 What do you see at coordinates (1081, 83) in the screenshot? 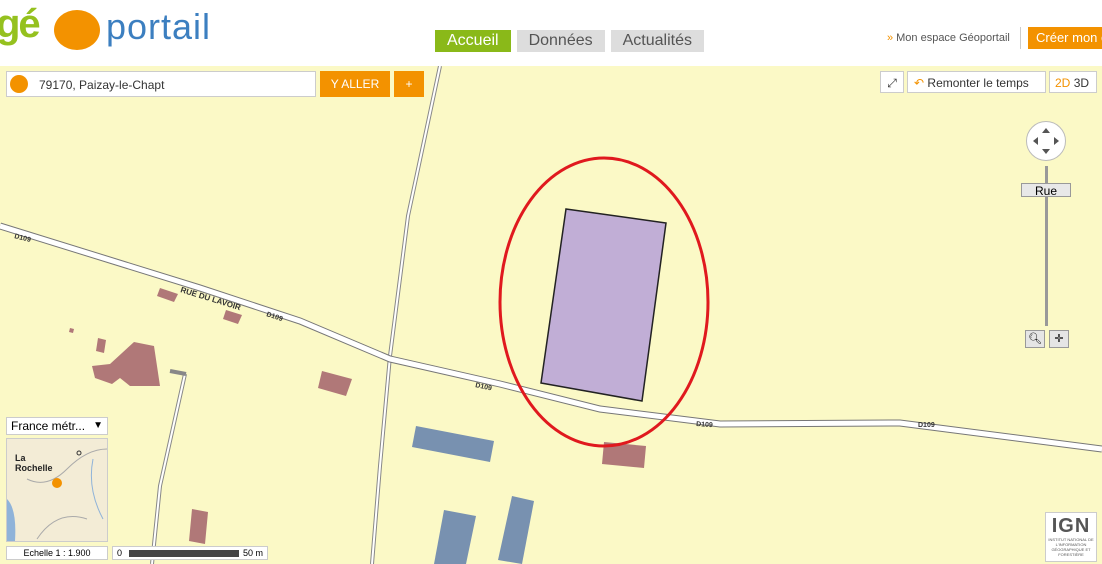
I see `mode-3d-button: 3D` at bounding box center [1081, 83].